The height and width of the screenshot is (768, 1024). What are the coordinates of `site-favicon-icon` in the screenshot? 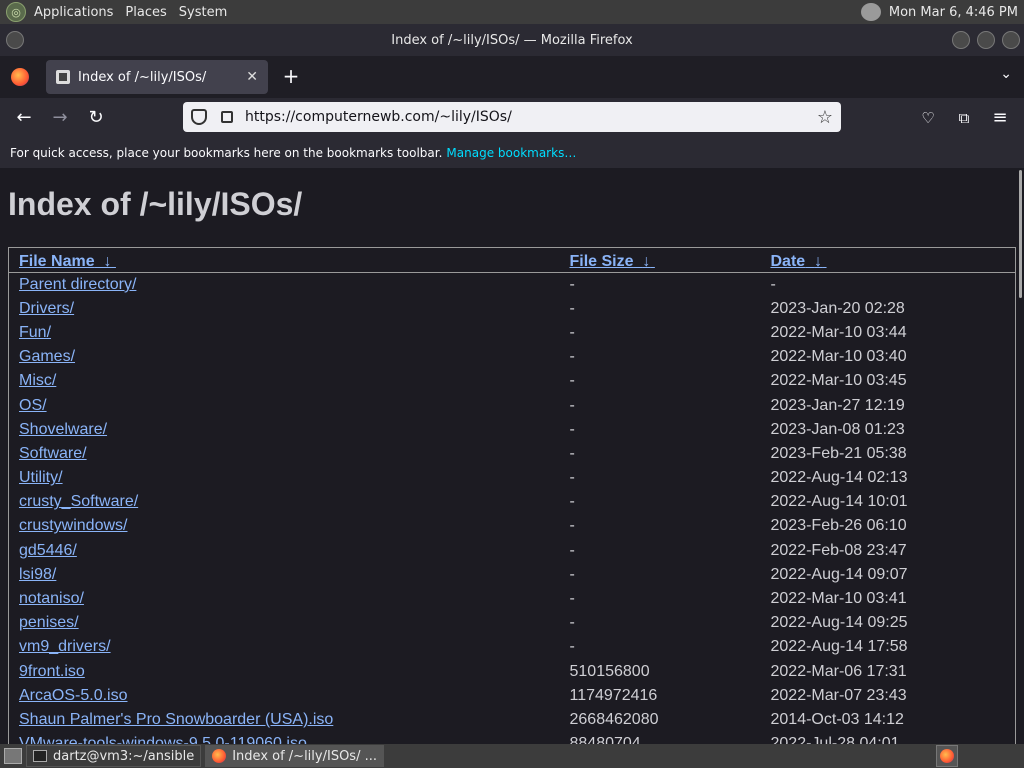 It's located at (63, 77).